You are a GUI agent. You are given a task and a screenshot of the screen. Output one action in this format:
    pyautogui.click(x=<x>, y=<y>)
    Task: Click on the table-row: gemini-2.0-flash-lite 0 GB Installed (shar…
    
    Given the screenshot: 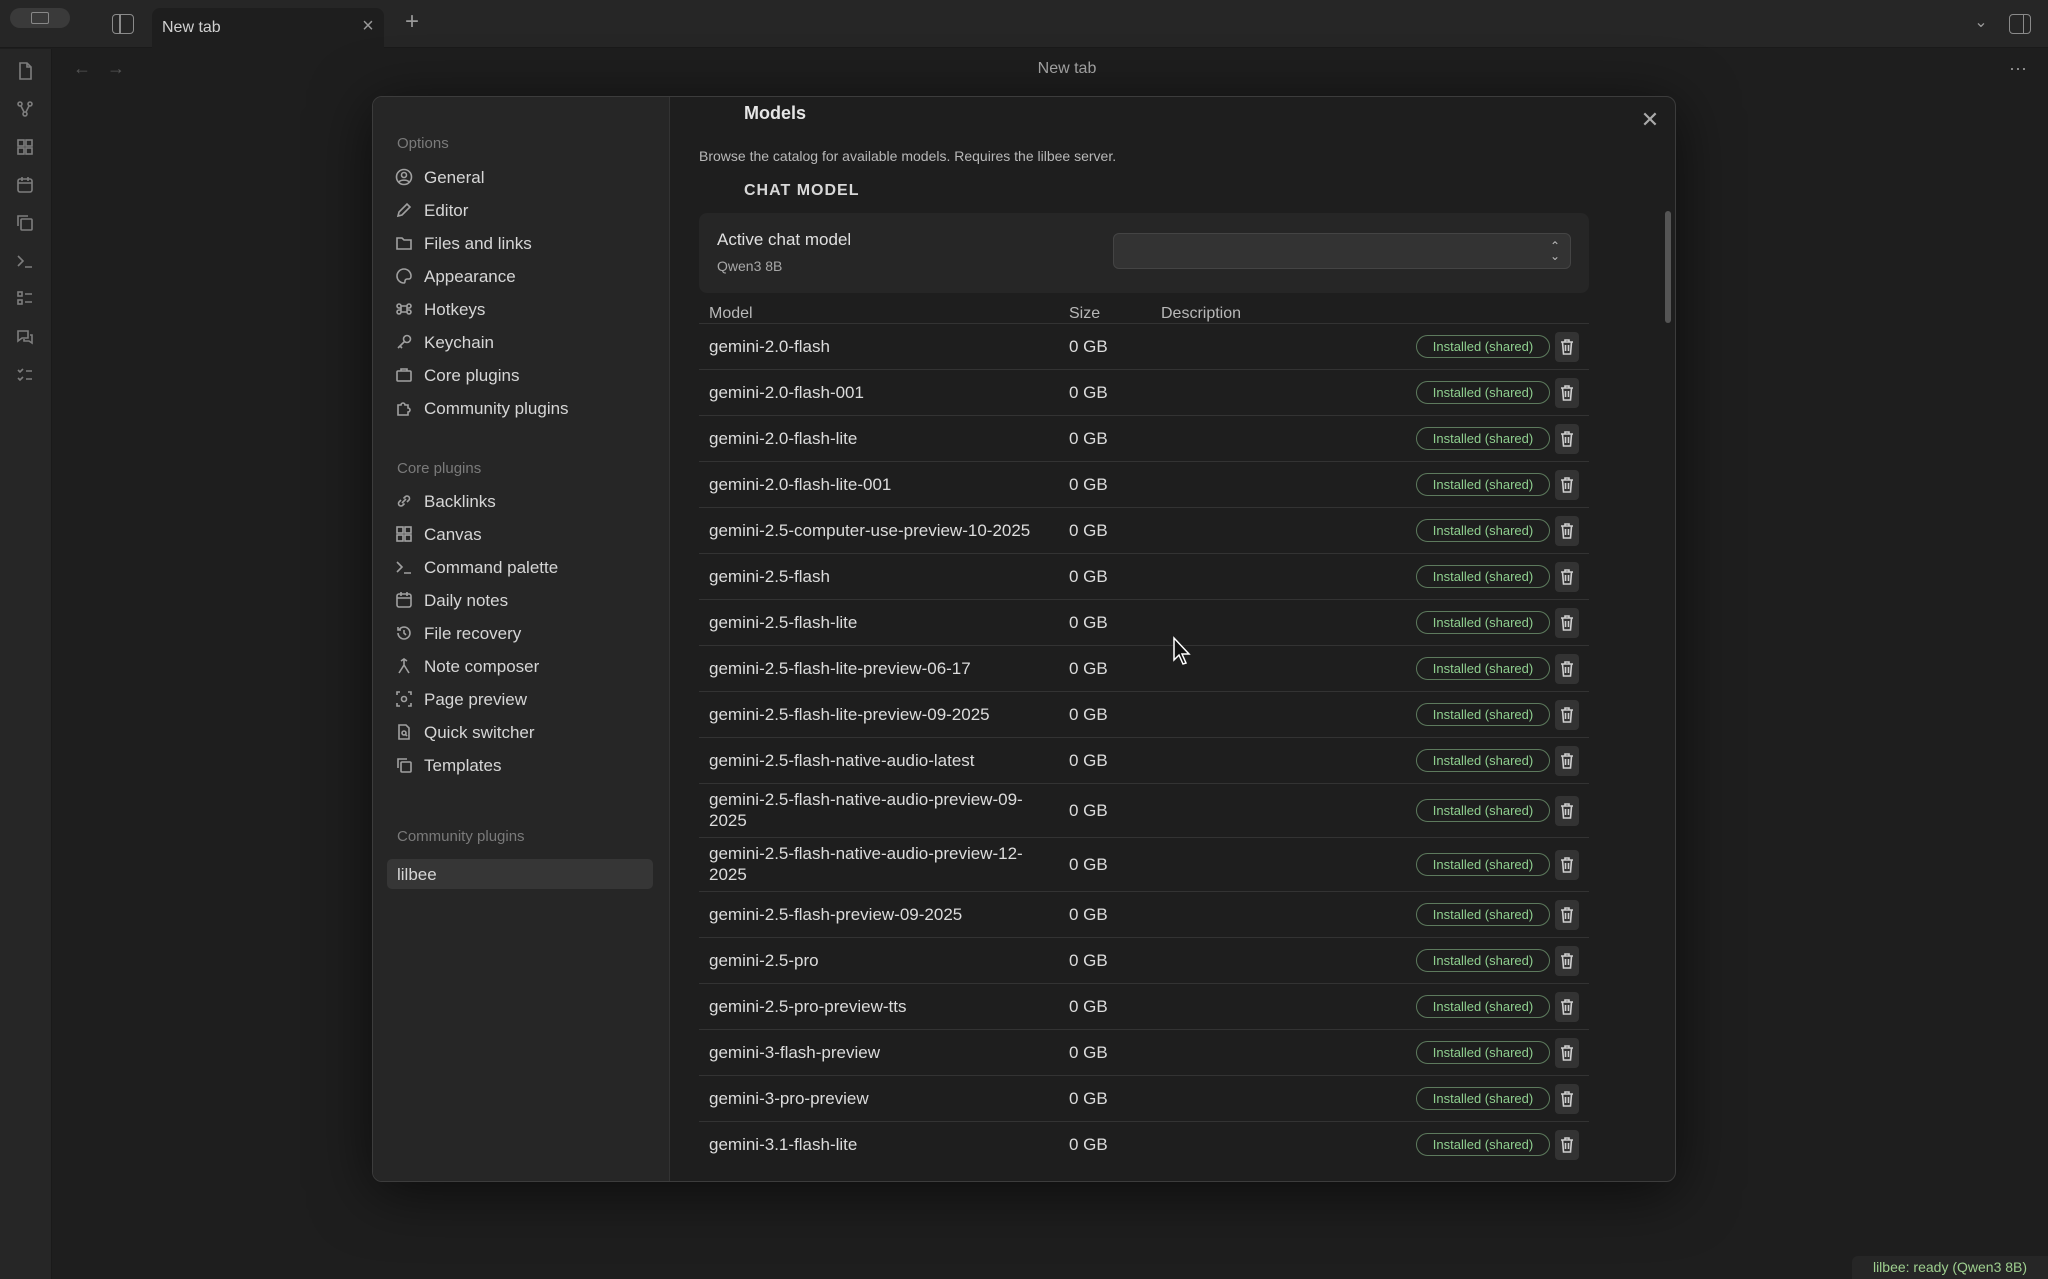 What is the action you would take?
    pyautogui.click(x=1144, y=438)
    